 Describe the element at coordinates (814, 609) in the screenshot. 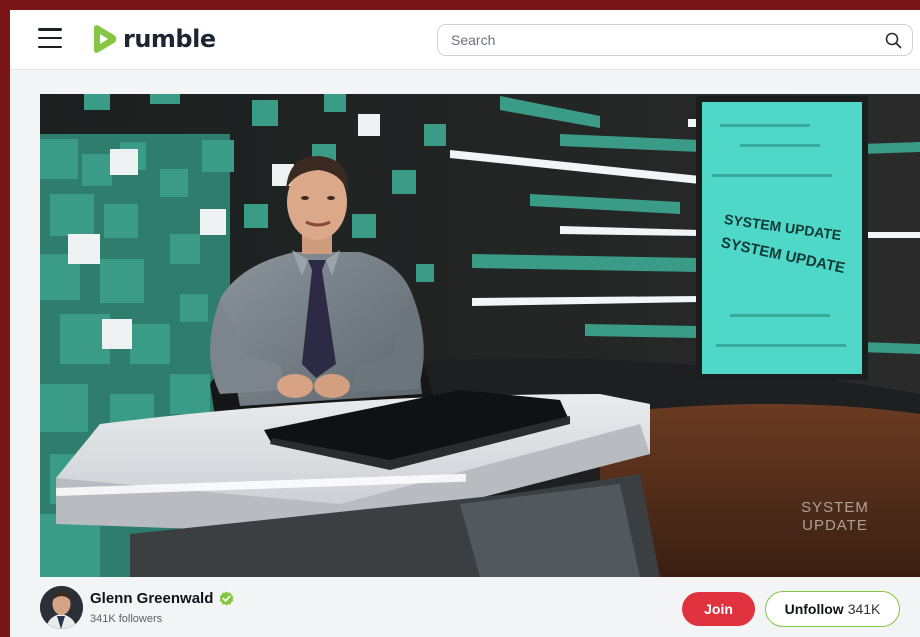

I see `unfollow-label: Unfollow` at that location.